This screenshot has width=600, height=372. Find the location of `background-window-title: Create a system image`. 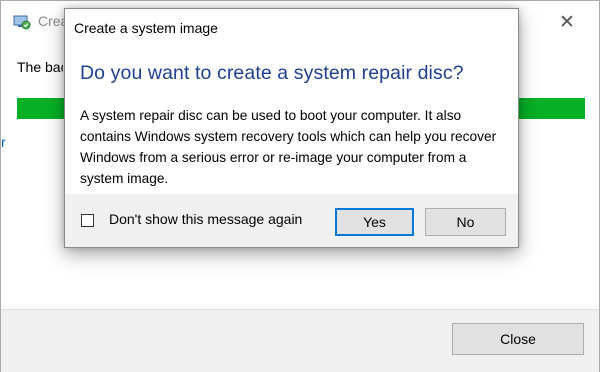

background-window-title: Create a system image is located at coordinates (51, 21).